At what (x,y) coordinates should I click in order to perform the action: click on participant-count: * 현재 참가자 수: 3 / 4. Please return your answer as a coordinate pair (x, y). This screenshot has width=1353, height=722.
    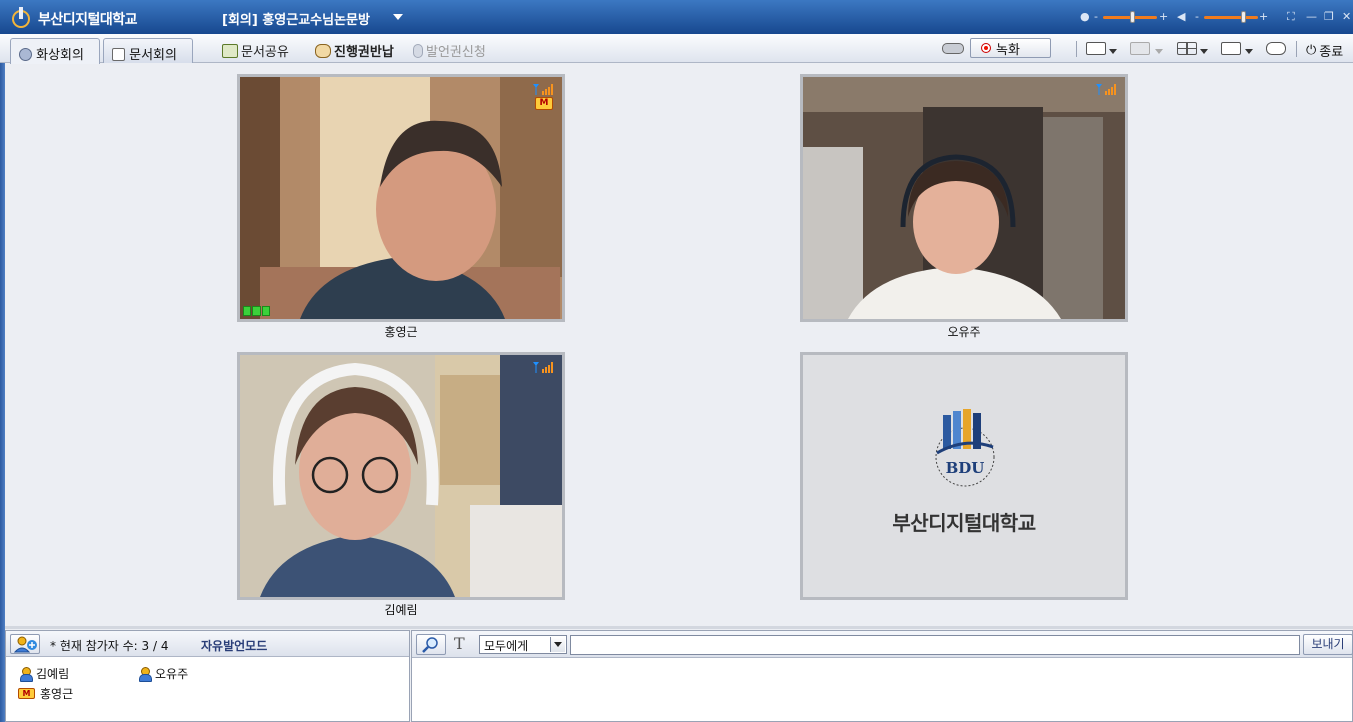
    Looking at the image, I should click on (109, 646).